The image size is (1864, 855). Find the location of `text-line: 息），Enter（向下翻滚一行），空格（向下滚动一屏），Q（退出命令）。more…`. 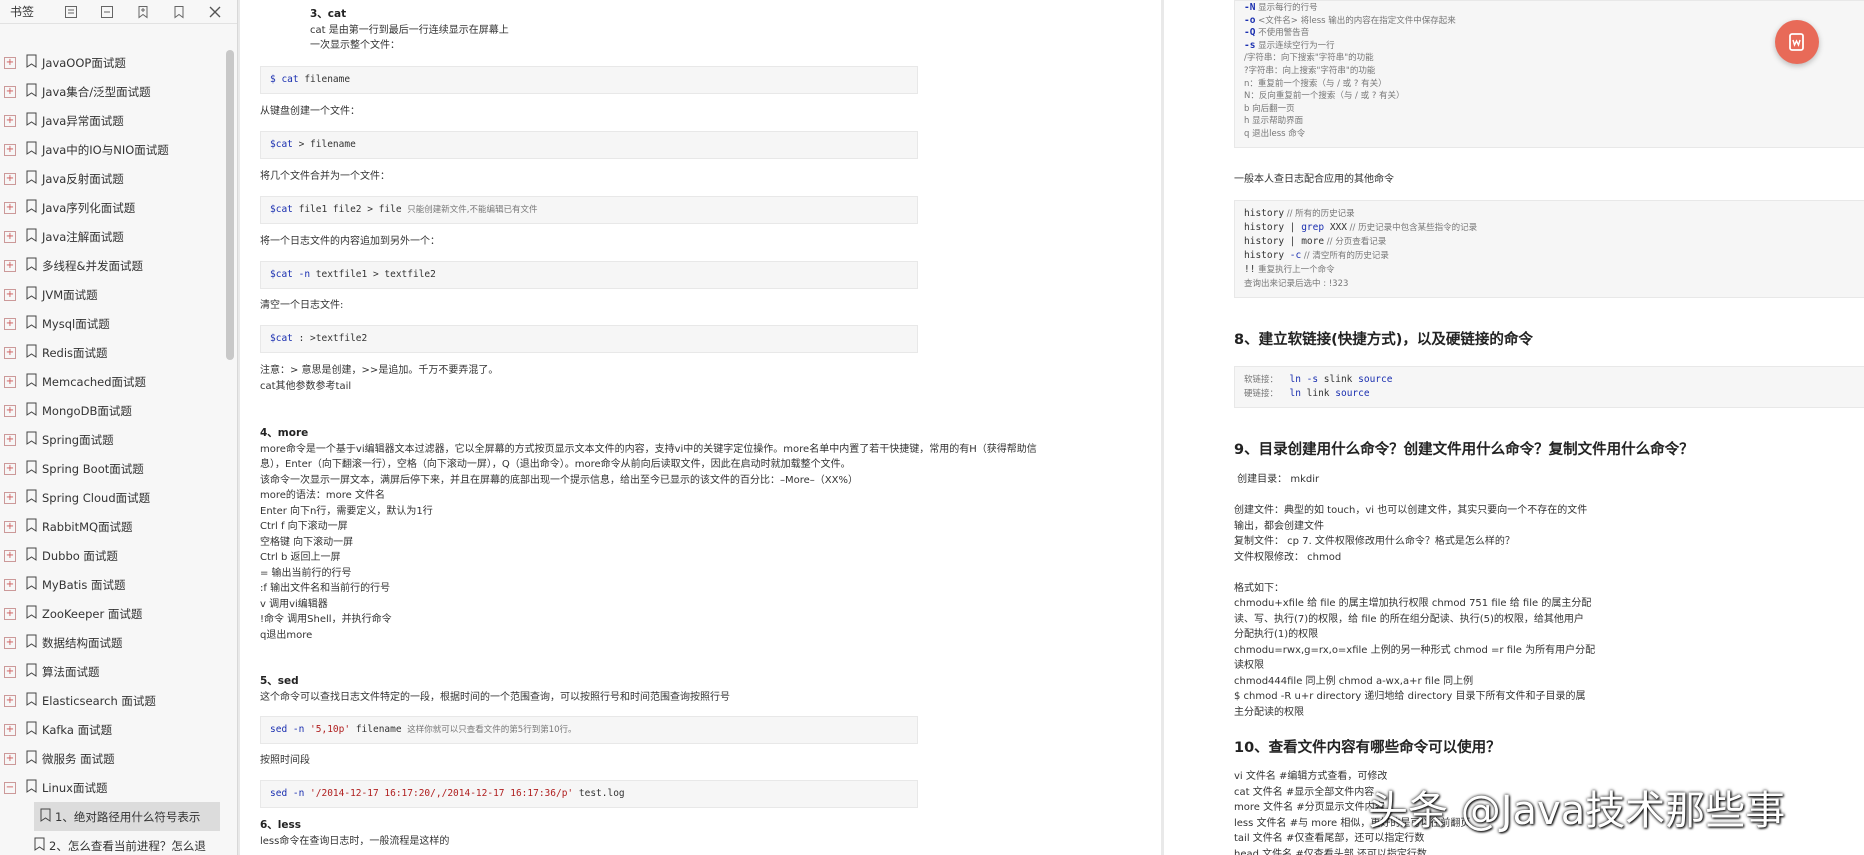

text-line: 息），Enter（向下翻滚一行），空格（向下滚动一屏），Q（退出命令）。more… is located at coordinates (555, 464).